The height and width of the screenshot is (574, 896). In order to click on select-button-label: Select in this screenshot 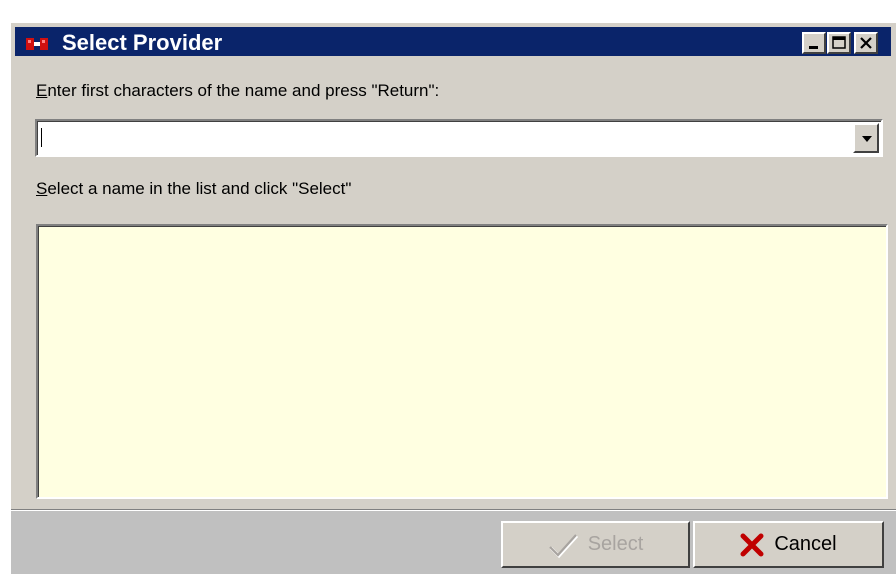, I will do `click(615, 544)`.